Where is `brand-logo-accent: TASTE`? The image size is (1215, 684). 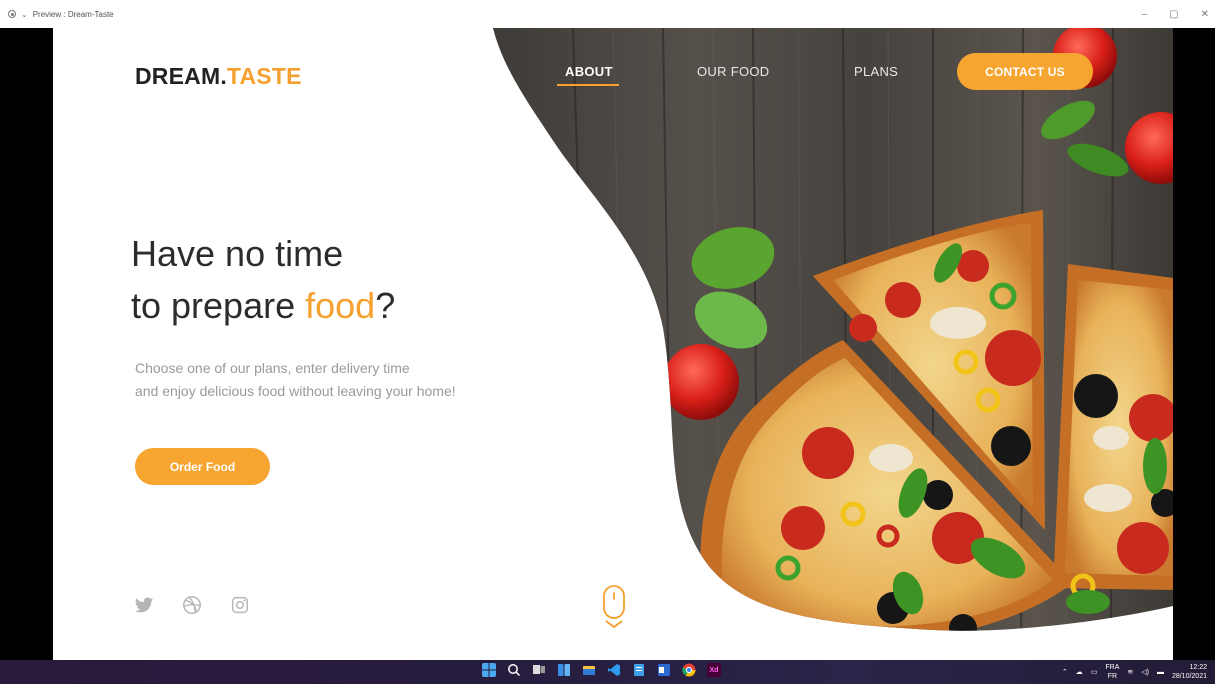
brand-logo-accent: TASTE is located at coordinates (264, 76).